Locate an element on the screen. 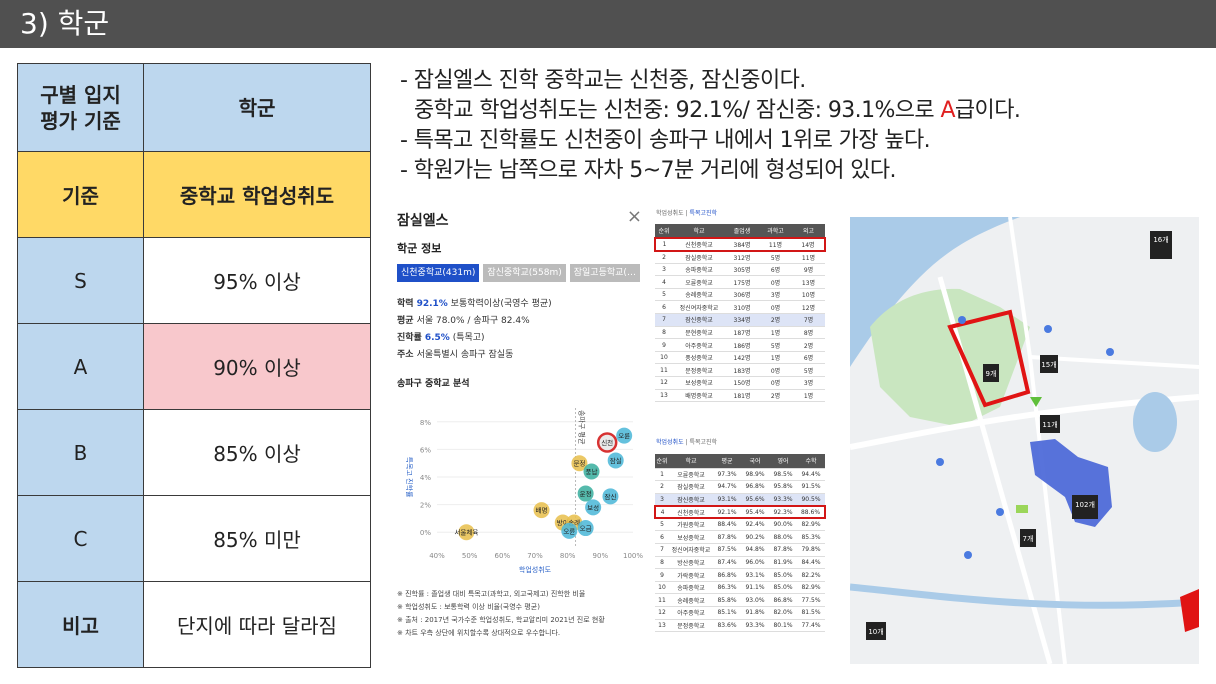  table-cell: 187명 is located at coordinates (742, 333).